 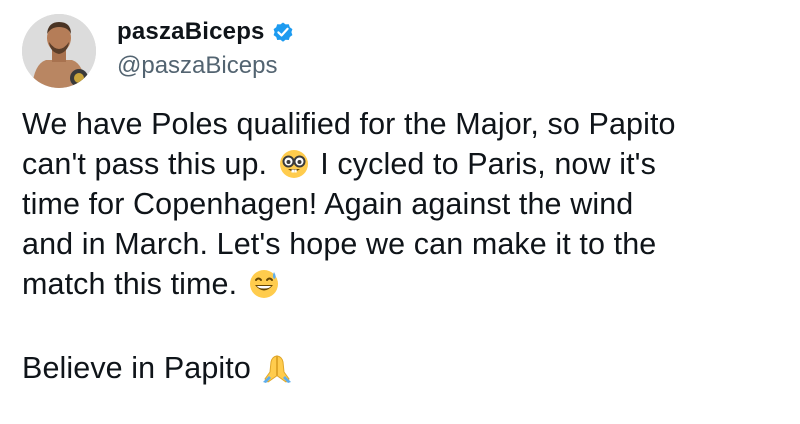 I want to click on avatar-photo-icon, so click(x=59, y=51).